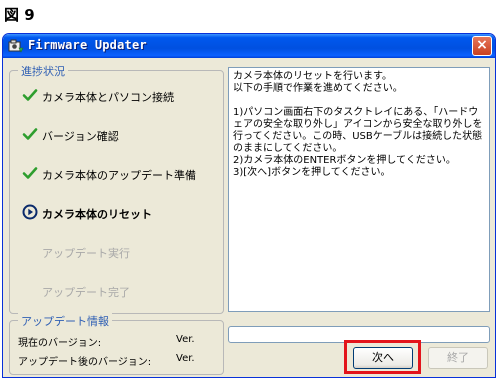 This screenshot has width=500, height=380. Describe the element at coordinates (87, 45) in the screenshot. I see `window-title: Firmware Updater` at that location.